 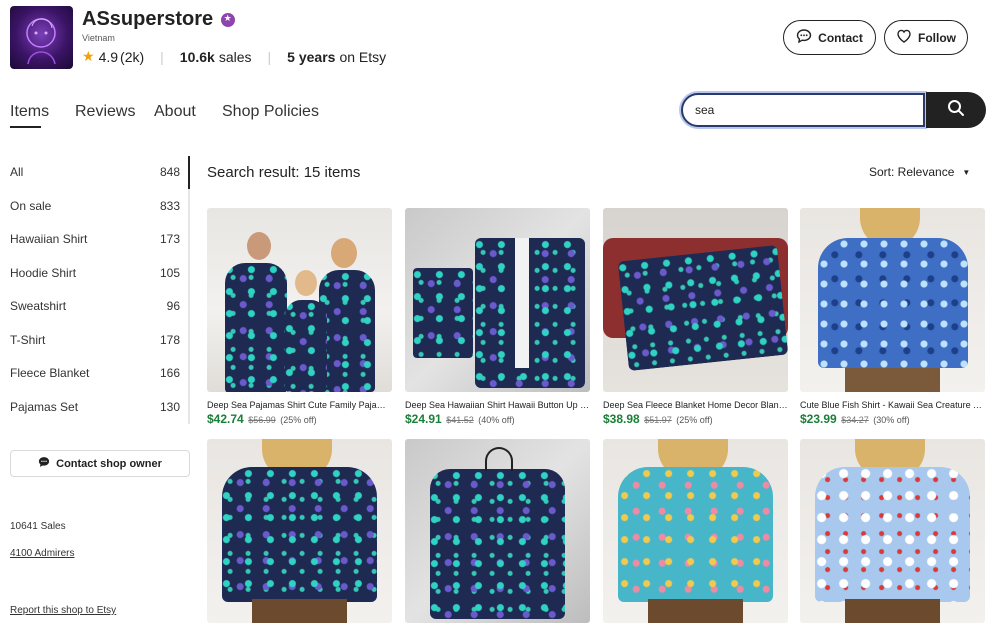 What do you see at coordinates (363, 56) in the screenshot?
I see `years-label: on Etsy` at bounding box center [363, 56].